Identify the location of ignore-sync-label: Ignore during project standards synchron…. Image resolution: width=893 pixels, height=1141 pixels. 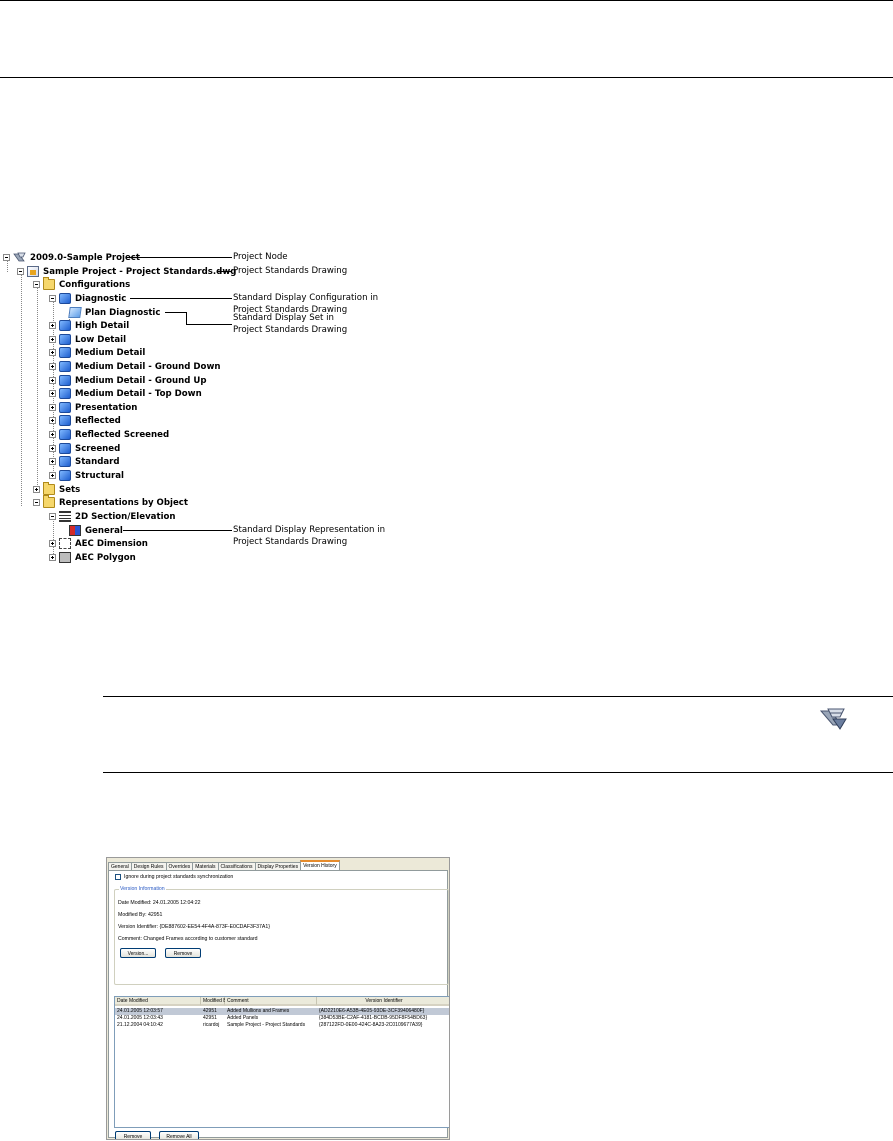
(179, 877).